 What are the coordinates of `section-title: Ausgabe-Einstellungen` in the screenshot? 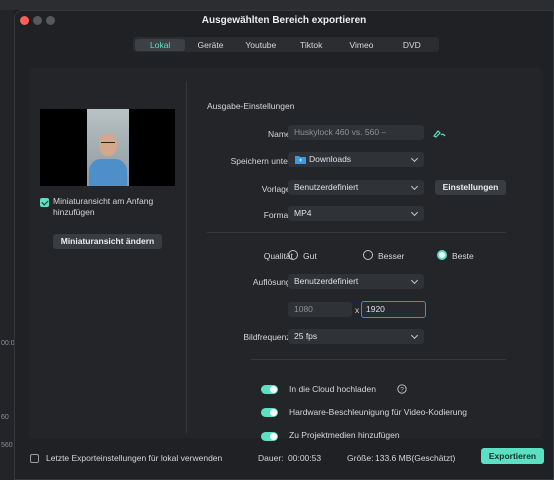 It's located at (251, 106).